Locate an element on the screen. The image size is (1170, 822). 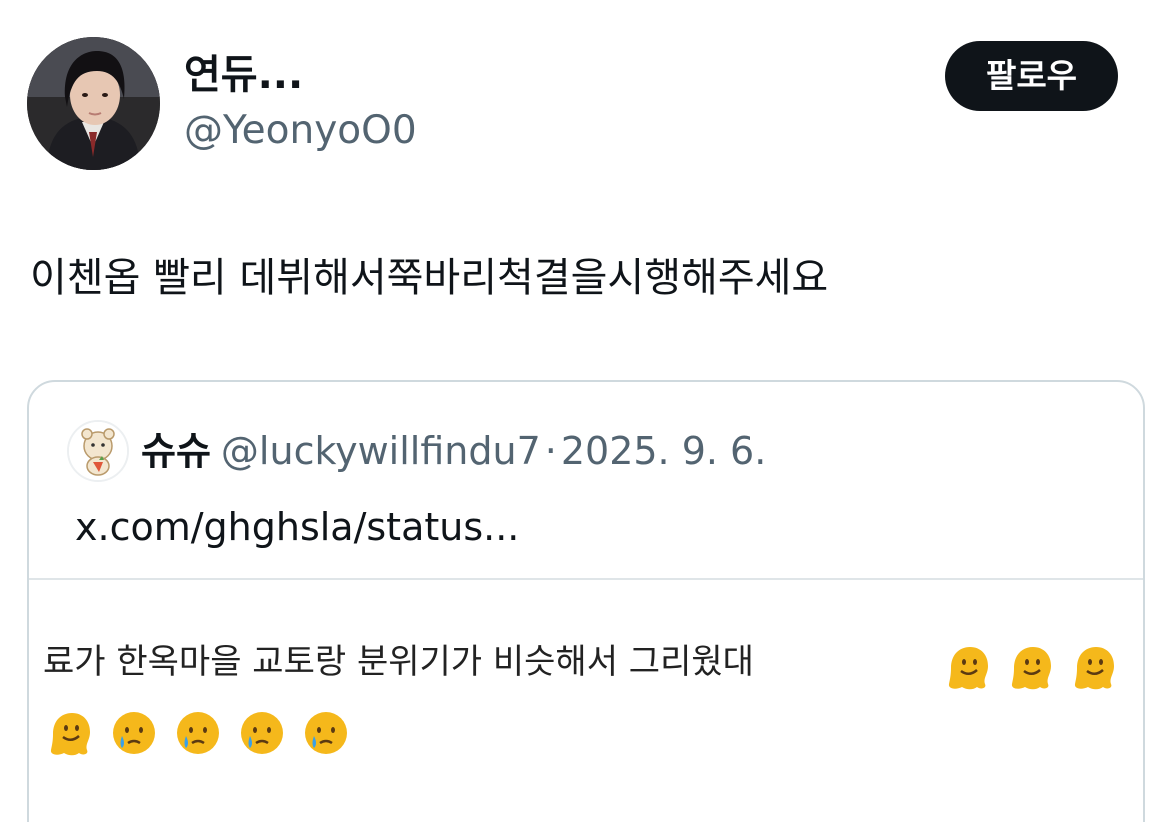
quoted-author-name: 슈슈 is located at coordinates (176, 451).